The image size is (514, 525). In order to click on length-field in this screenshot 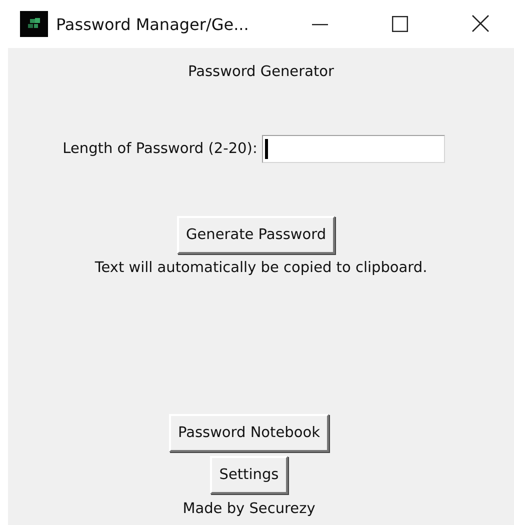, I will do `click(354, 149)`.